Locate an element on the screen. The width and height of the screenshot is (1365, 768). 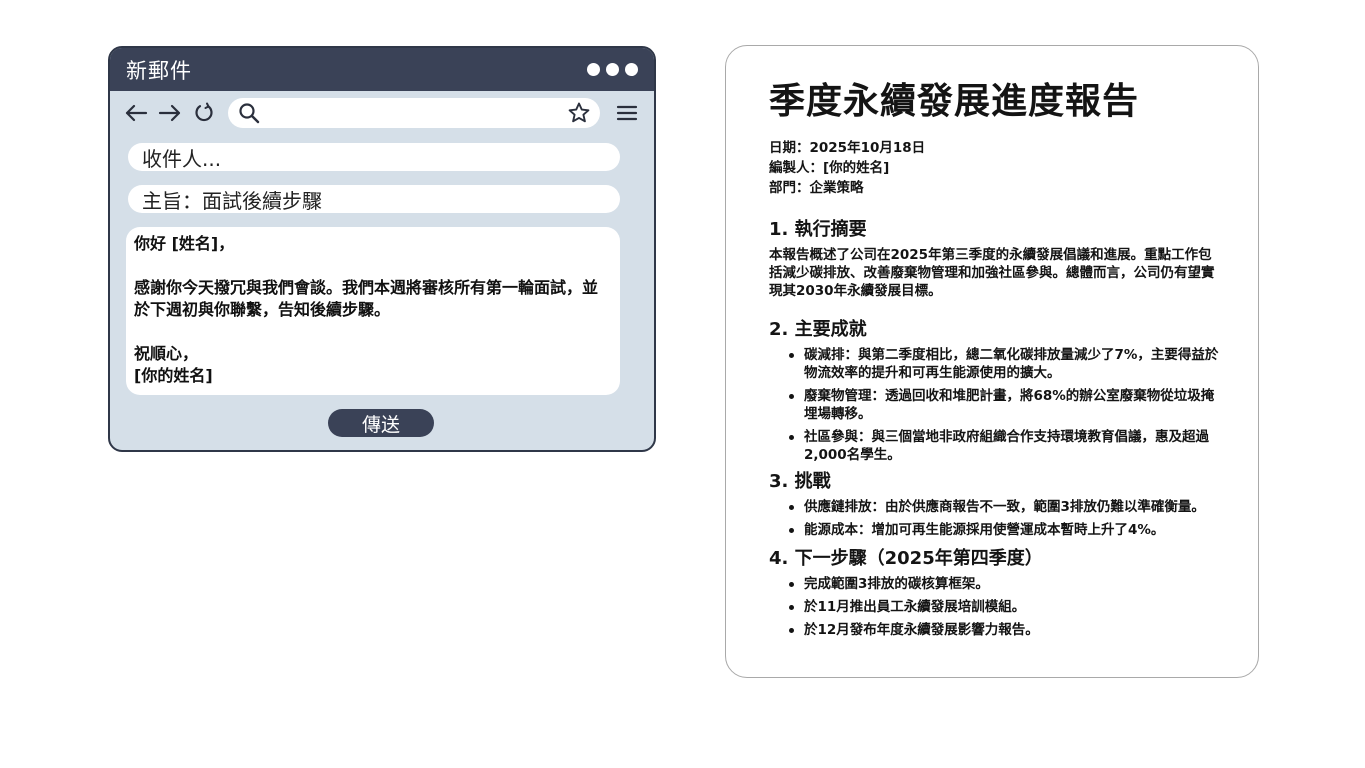
browser-toolbar is located at coordinates (382, 113).